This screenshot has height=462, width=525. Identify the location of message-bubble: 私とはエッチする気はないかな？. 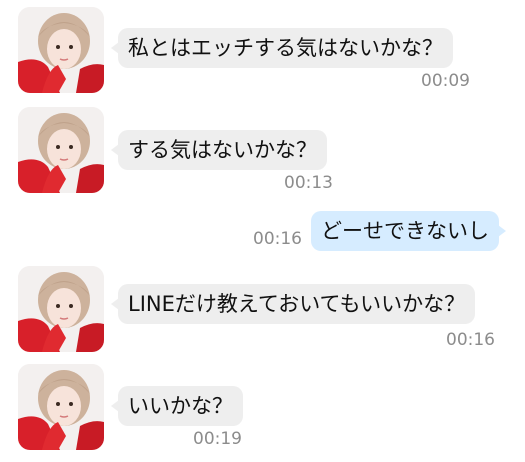
(282, 48).